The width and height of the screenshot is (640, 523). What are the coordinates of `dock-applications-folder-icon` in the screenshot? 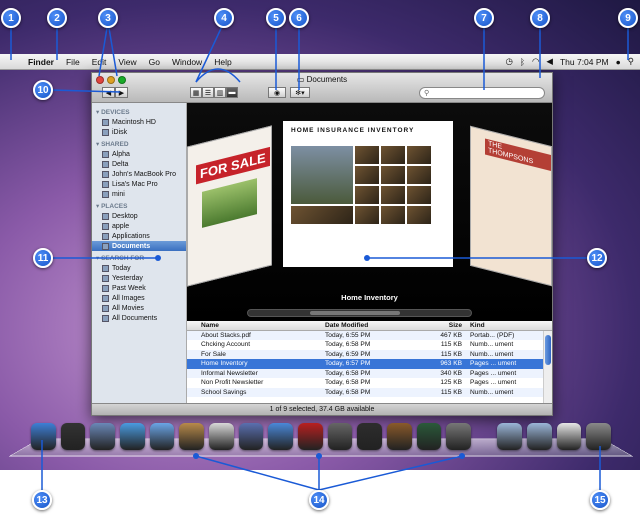 It's located at (509, 436).